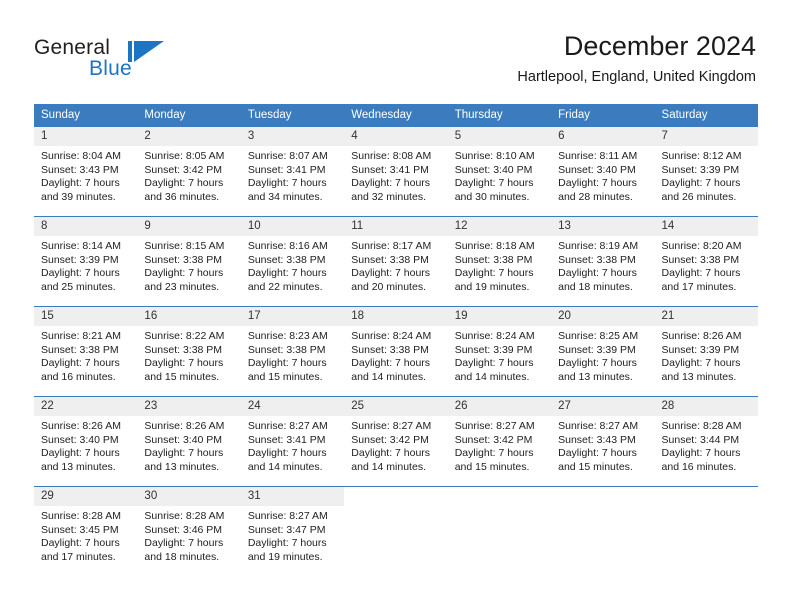 The height and width of the screenshot is (612, 792). What do you see at coordinates (149, 51) in the screenshot?
I see `flag-triangle-shape` at bounding box center [149, 51].